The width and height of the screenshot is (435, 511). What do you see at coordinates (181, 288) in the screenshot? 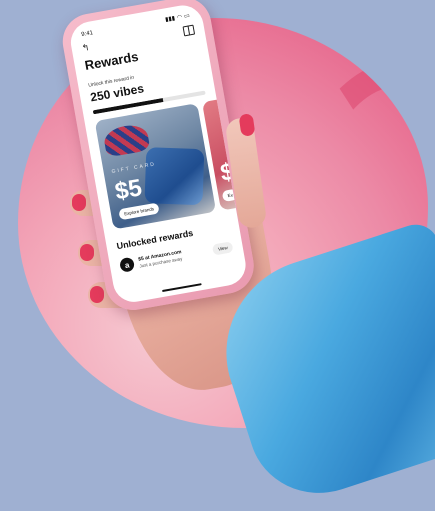
I see `home-indicator` at bounding box center [181, 288].